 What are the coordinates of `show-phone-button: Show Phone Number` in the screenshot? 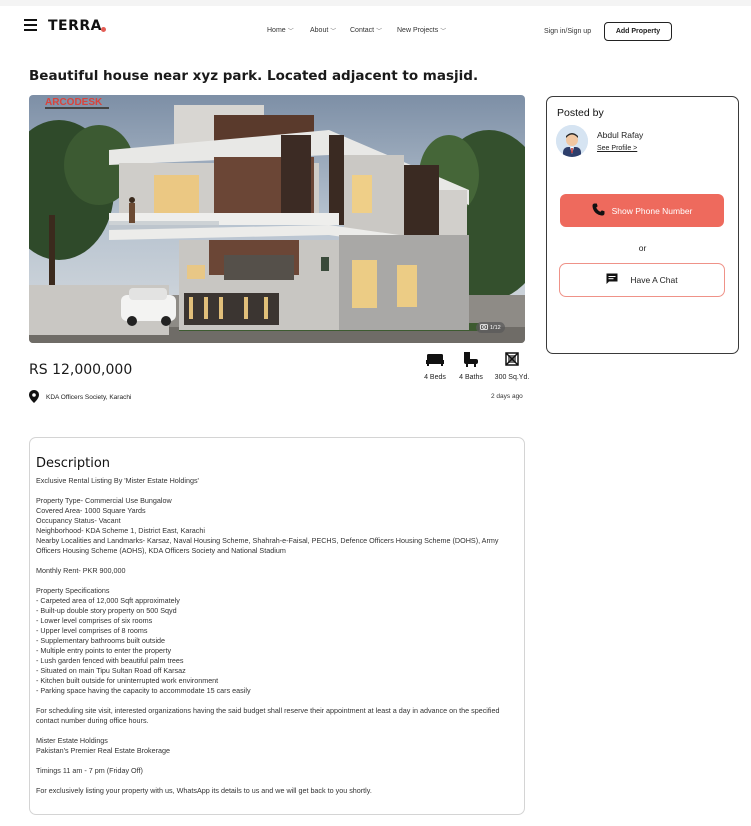 It's located at (642, 210).